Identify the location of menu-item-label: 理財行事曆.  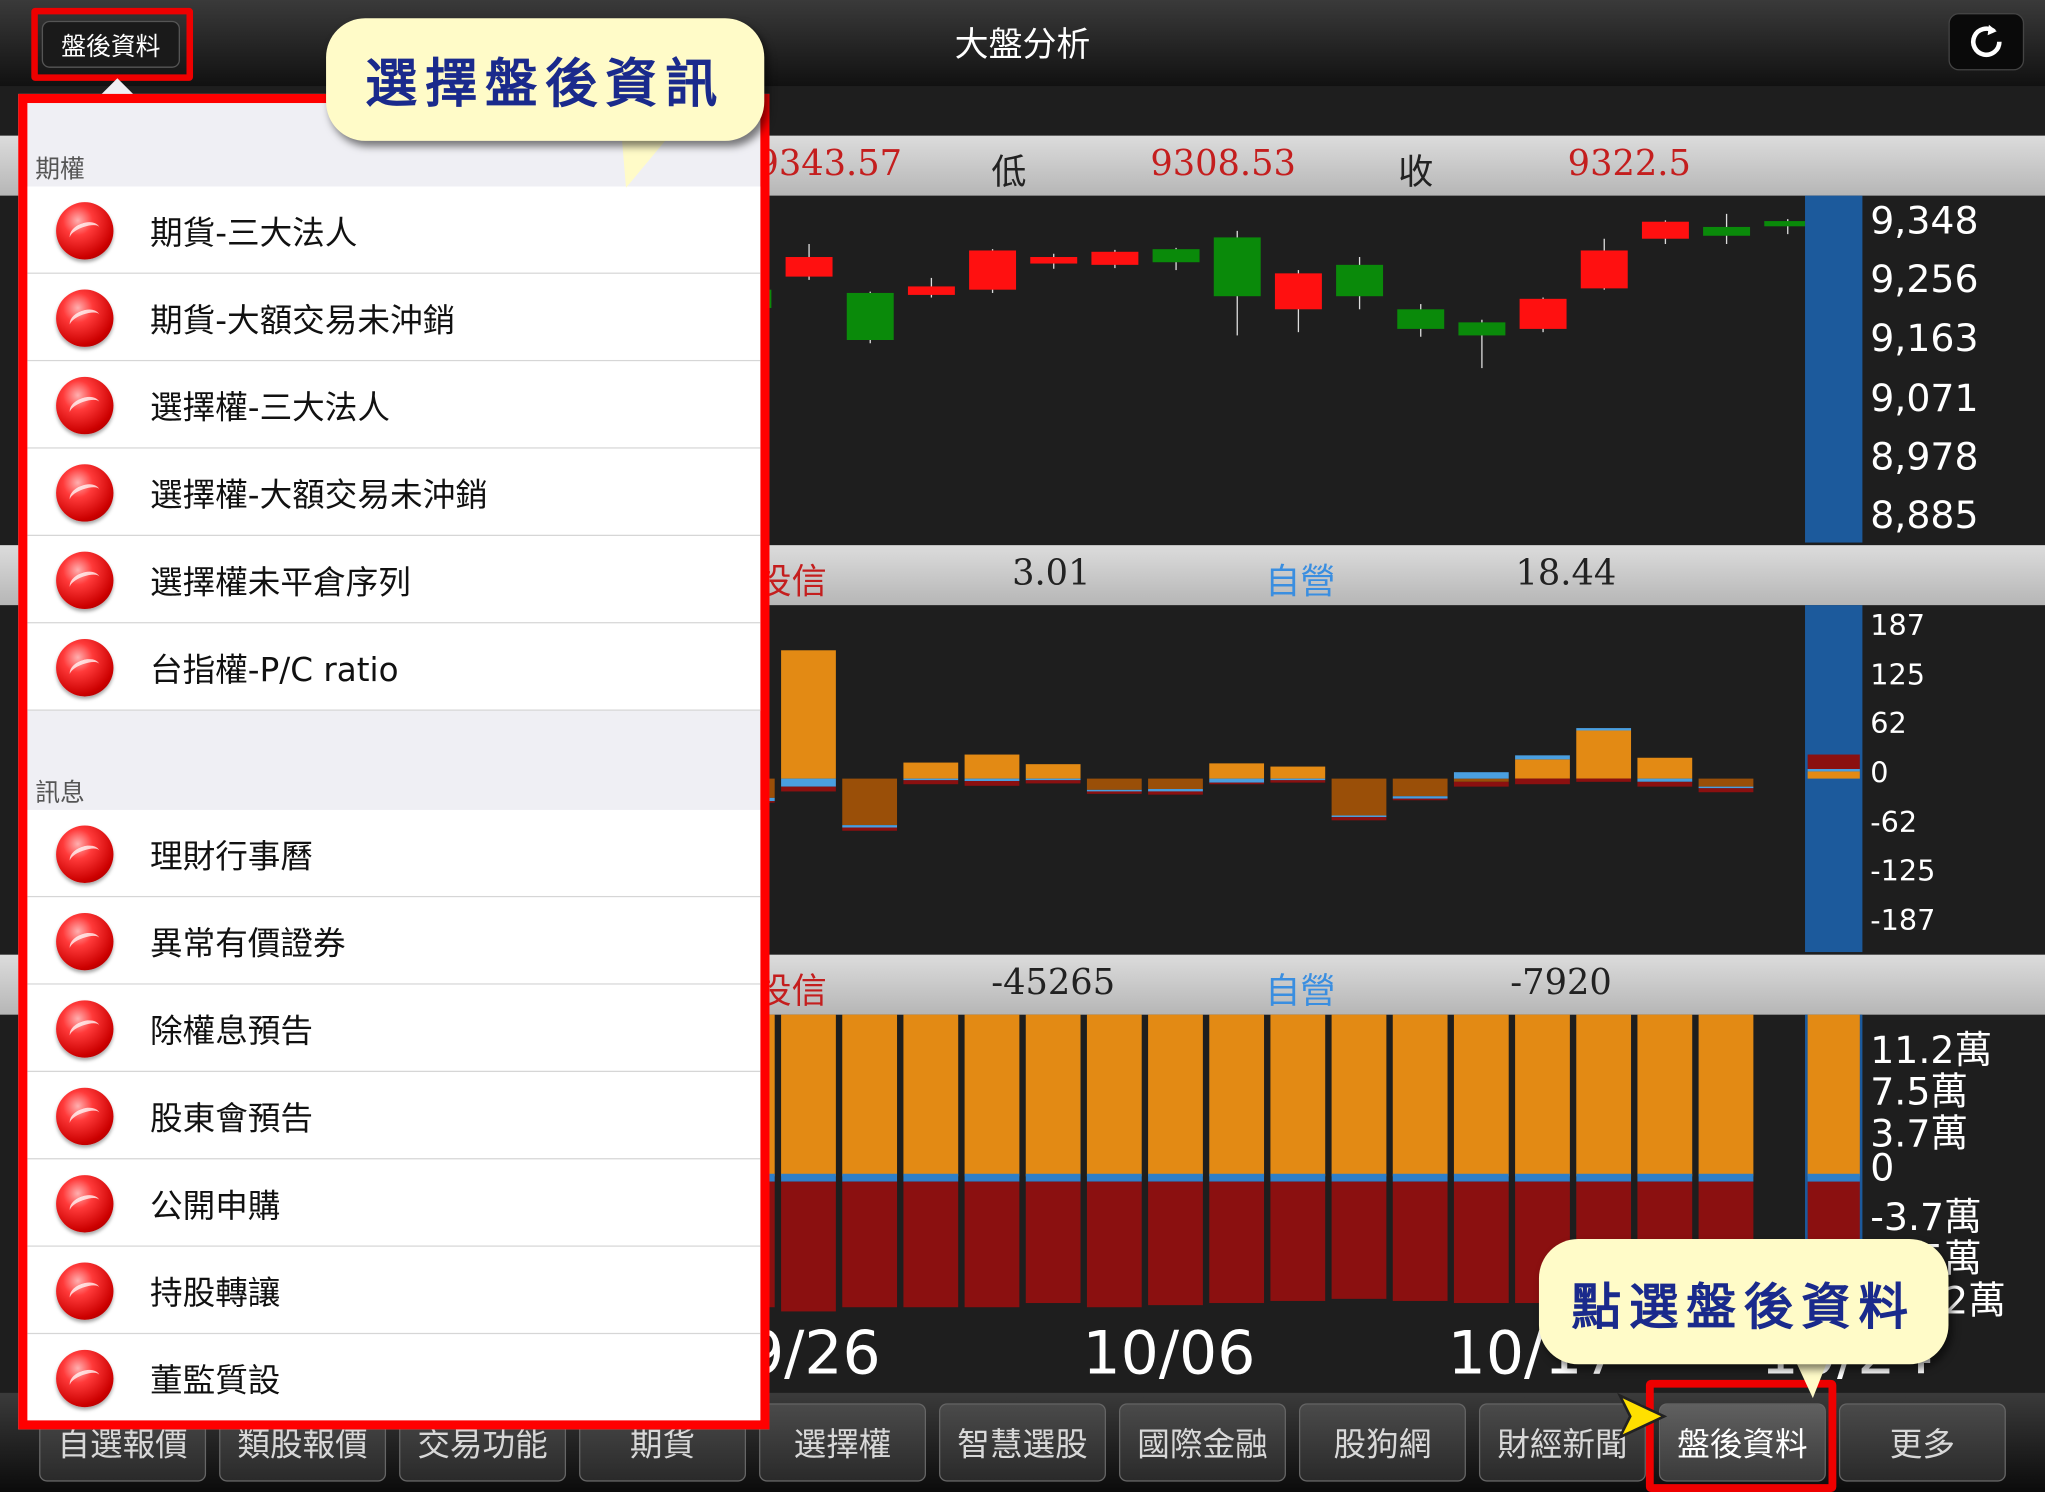
(231, 856).